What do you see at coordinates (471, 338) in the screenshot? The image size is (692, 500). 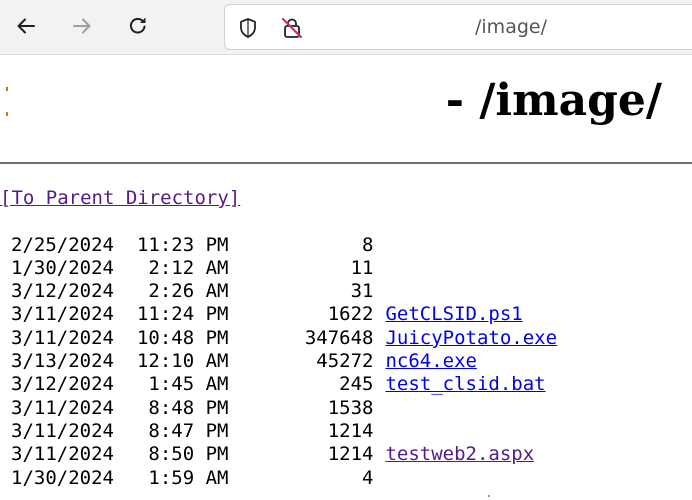 I see `file-link: JuicyPotato.exe` at bounding box center [471, 338].